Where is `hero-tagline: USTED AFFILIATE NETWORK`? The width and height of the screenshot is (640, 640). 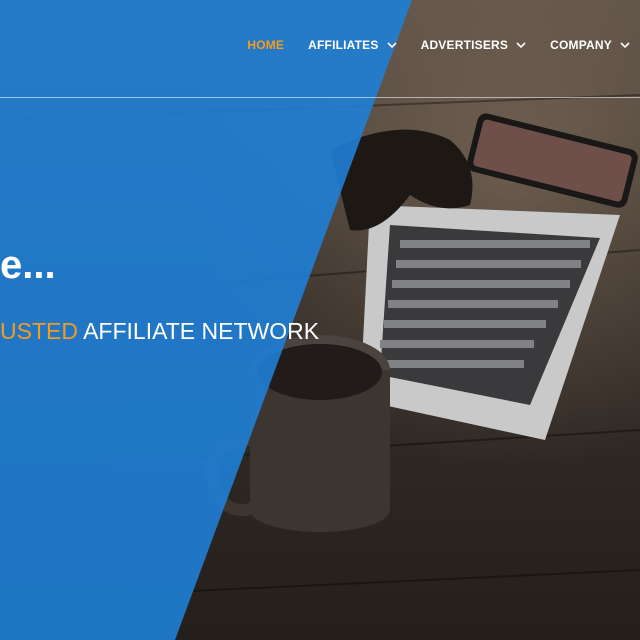
hero-tagline: USTED AFFILIATE NETWORK is located at coordinates (159, 331).